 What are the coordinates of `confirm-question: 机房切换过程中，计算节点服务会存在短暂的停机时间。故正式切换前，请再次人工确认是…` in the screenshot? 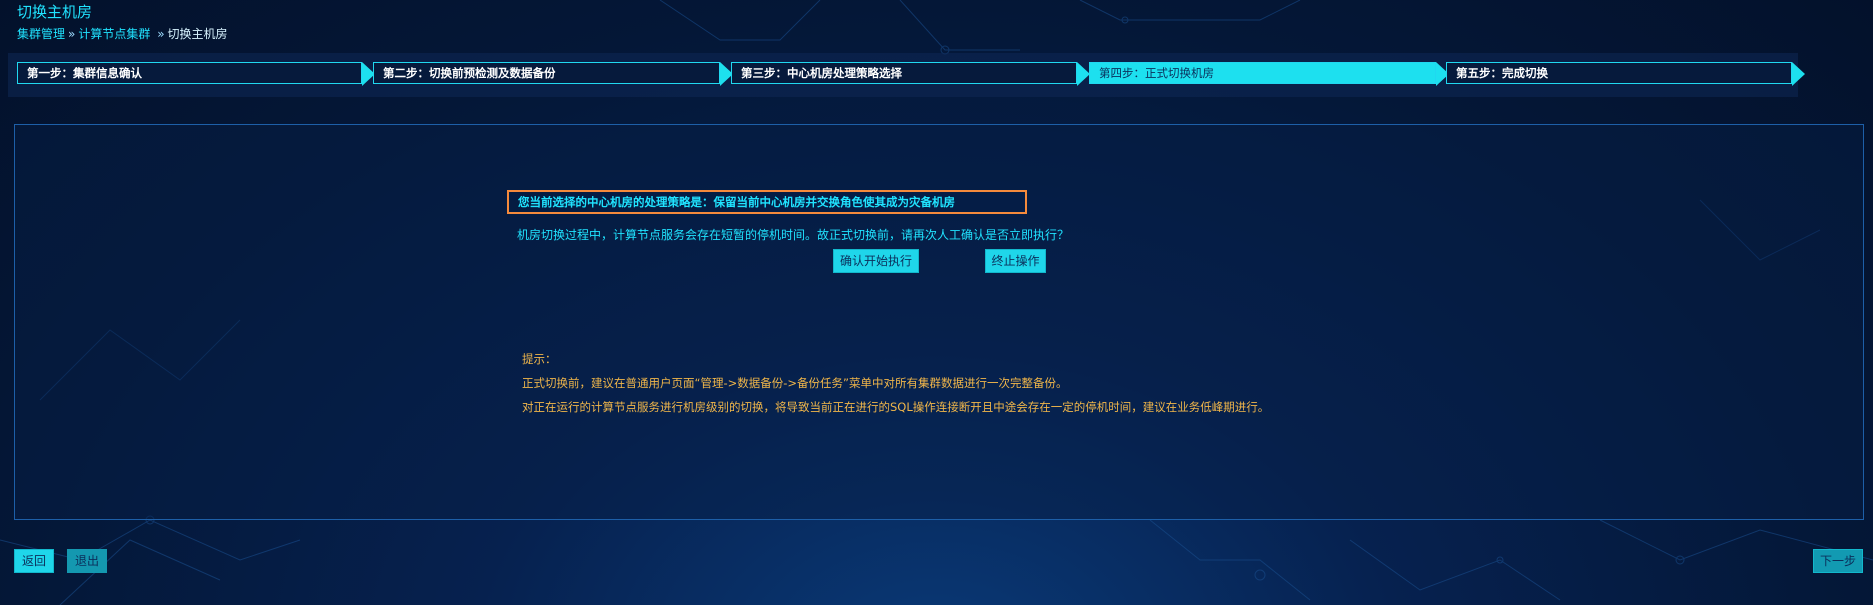 It's located at (793, 235).